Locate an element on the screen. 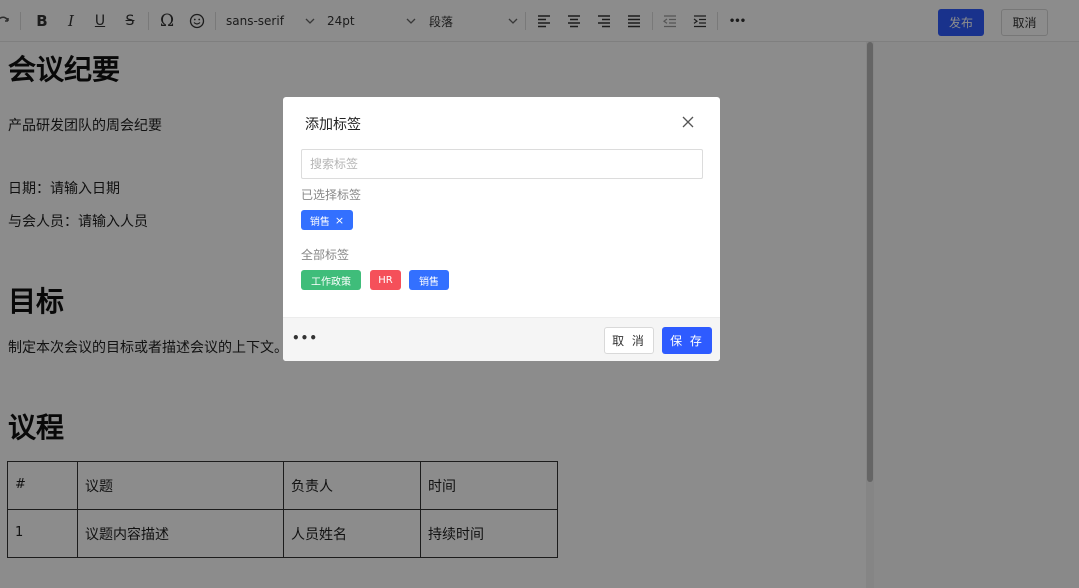 The image size is (1079, 588). tag-label: 工作政策 is located at coordinates (331, 282).